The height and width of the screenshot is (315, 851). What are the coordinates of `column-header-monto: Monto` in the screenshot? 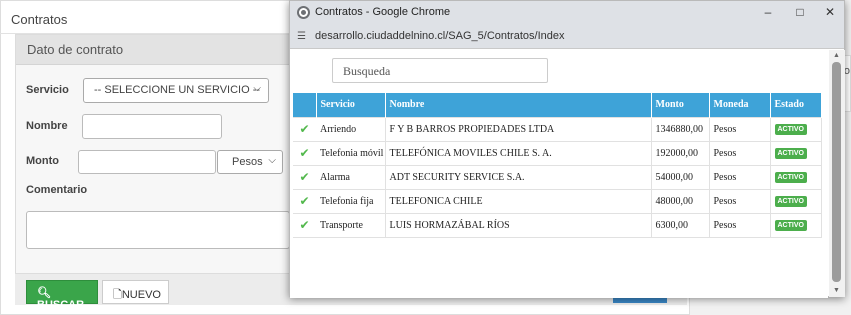 It's located at (680, 105).